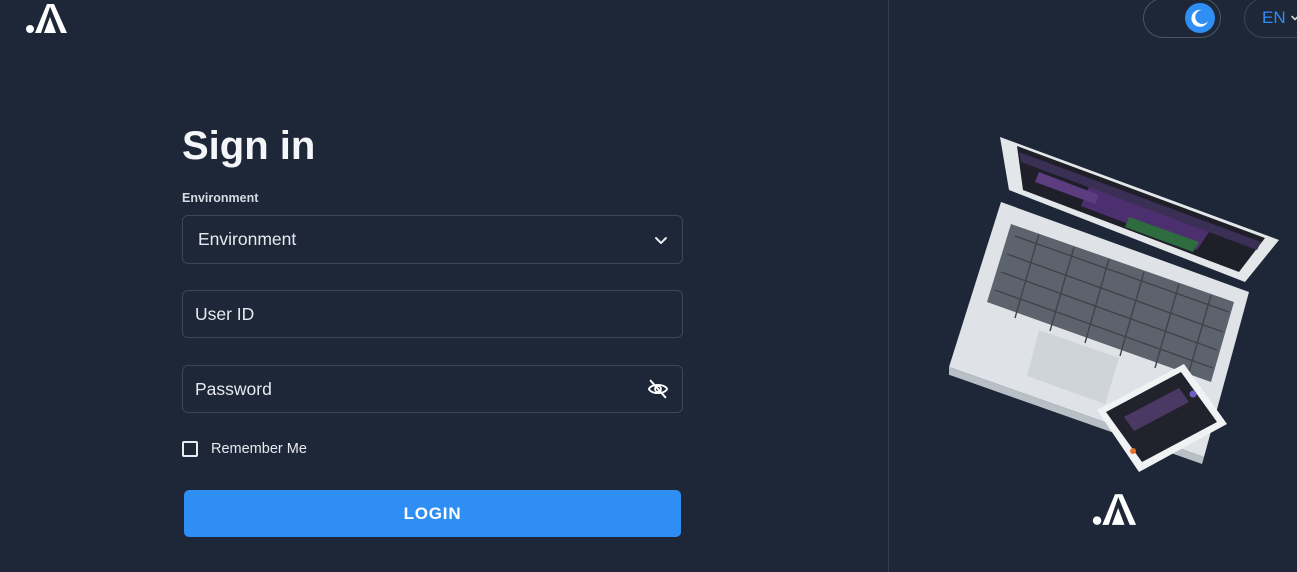 The width and height of the screenshot is (1297, 572). I want to click on environment-select: Environment, so click(432, 239).